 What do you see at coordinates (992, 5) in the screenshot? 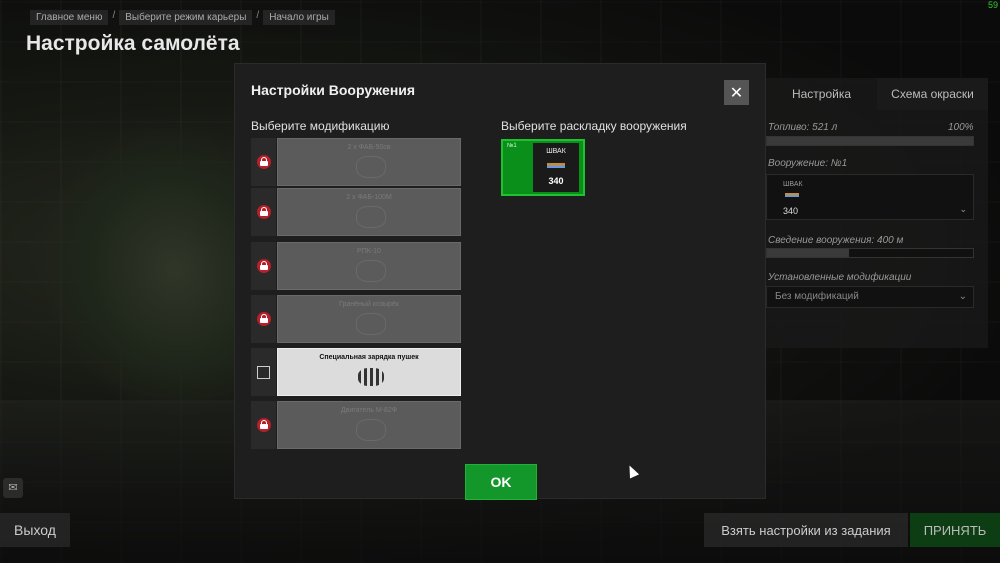
I see `fps-counter: 59` at bounding box center [992, 5].